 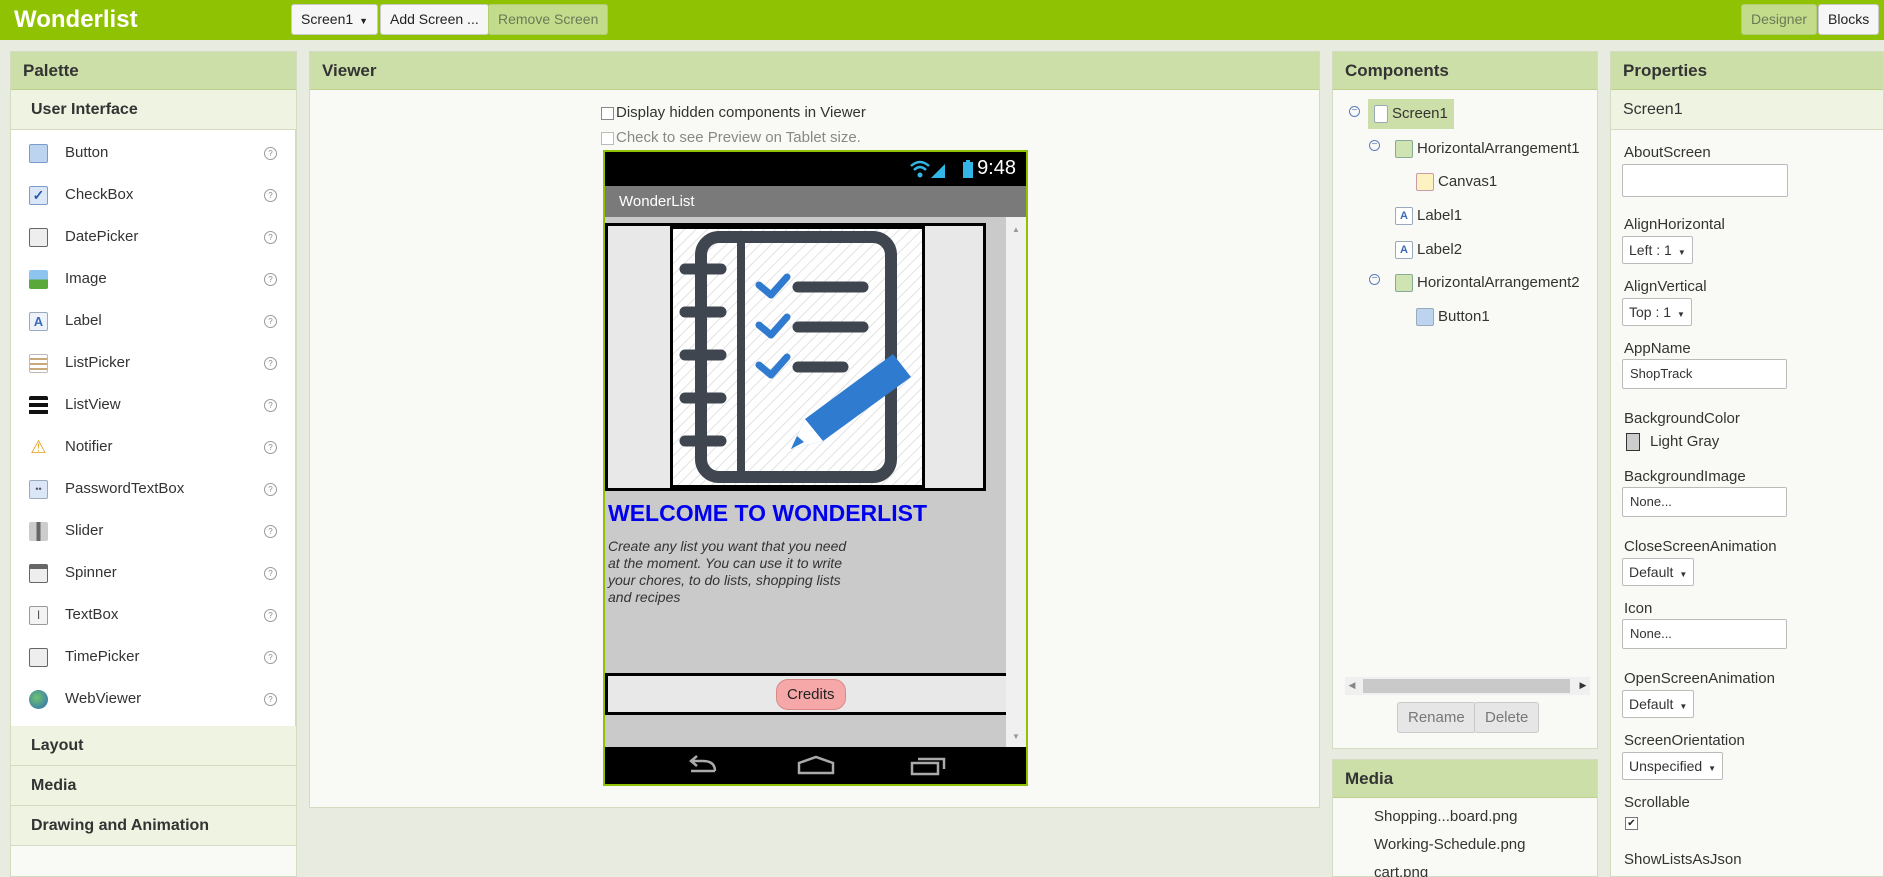 What do you see at coordinates (1705, 180) in the screenshot?
I see `about-screen-textarea` at bounding box center [1705, 180].